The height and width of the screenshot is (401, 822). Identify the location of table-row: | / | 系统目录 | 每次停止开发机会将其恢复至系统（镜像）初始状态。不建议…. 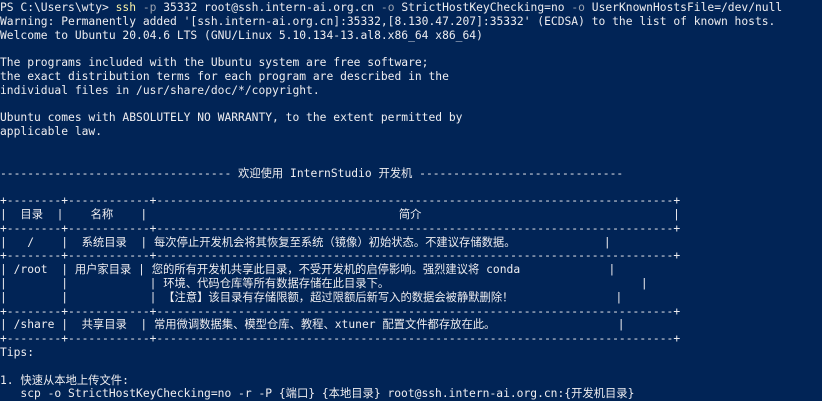
(305, 242).